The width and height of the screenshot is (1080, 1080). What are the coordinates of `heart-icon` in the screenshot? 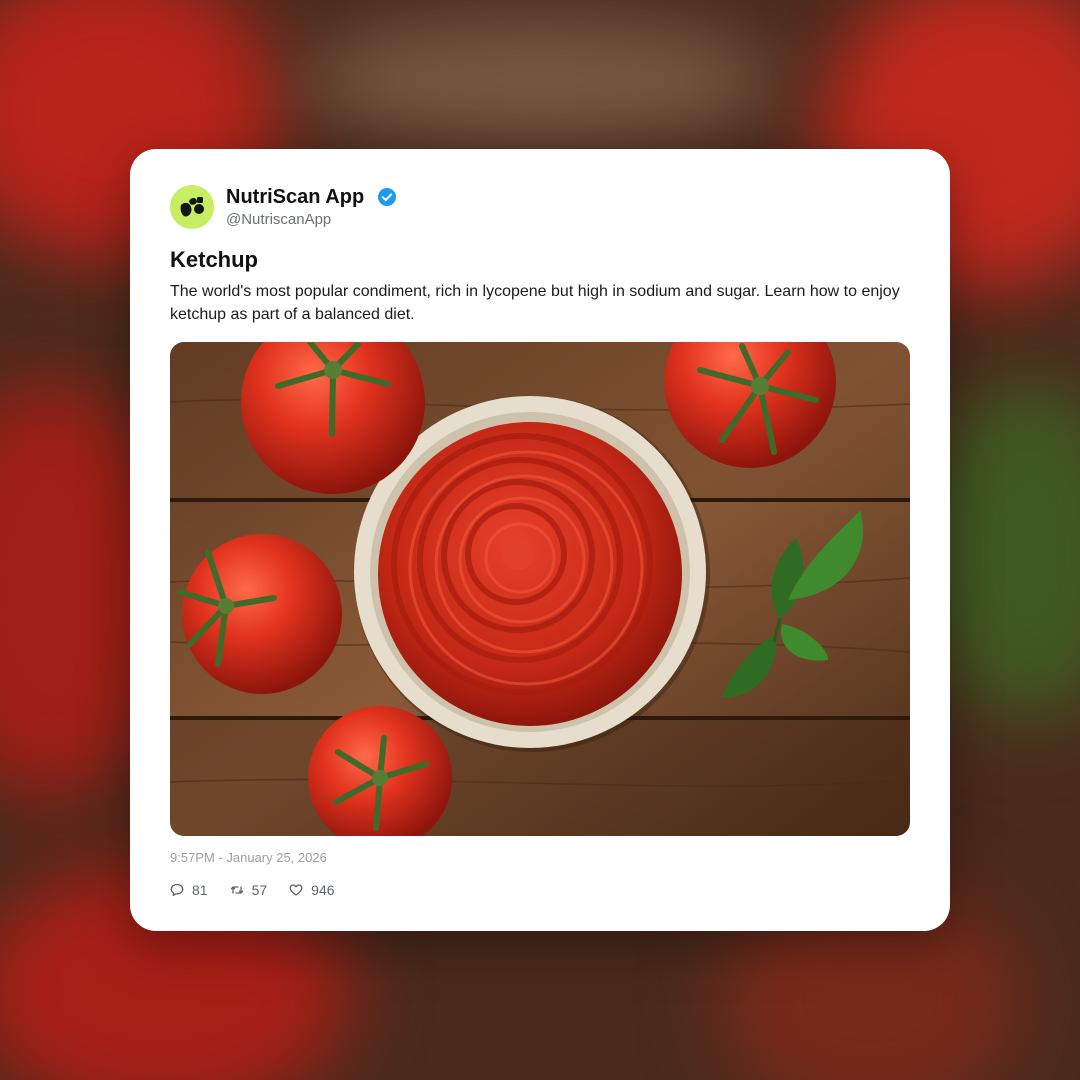 It's located at (296, 890).